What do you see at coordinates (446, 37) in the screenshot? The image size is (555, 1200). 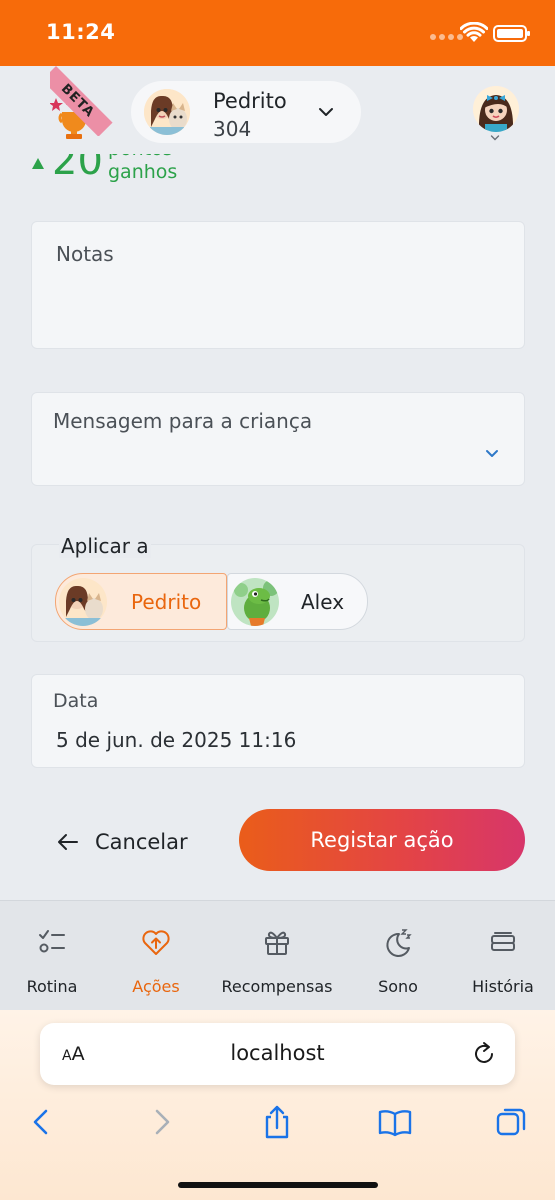 I see `cellular-signal-icon` at bounding box center [446, 37].